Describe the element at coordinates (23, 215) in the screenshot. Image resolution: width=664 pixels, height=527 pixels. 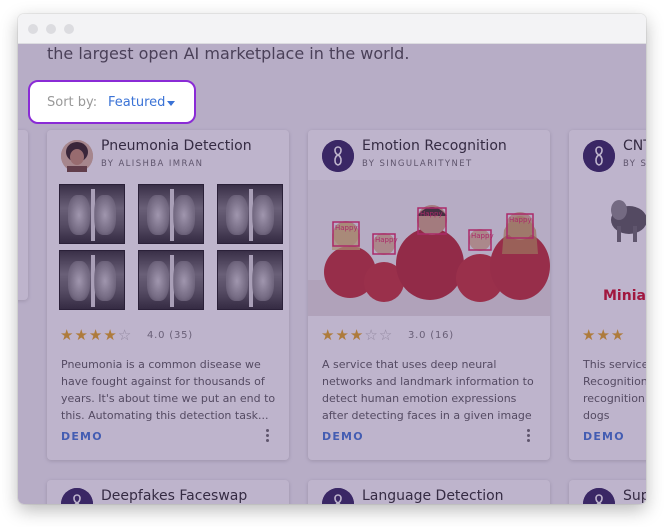
I see `partial-card-left` at that location.